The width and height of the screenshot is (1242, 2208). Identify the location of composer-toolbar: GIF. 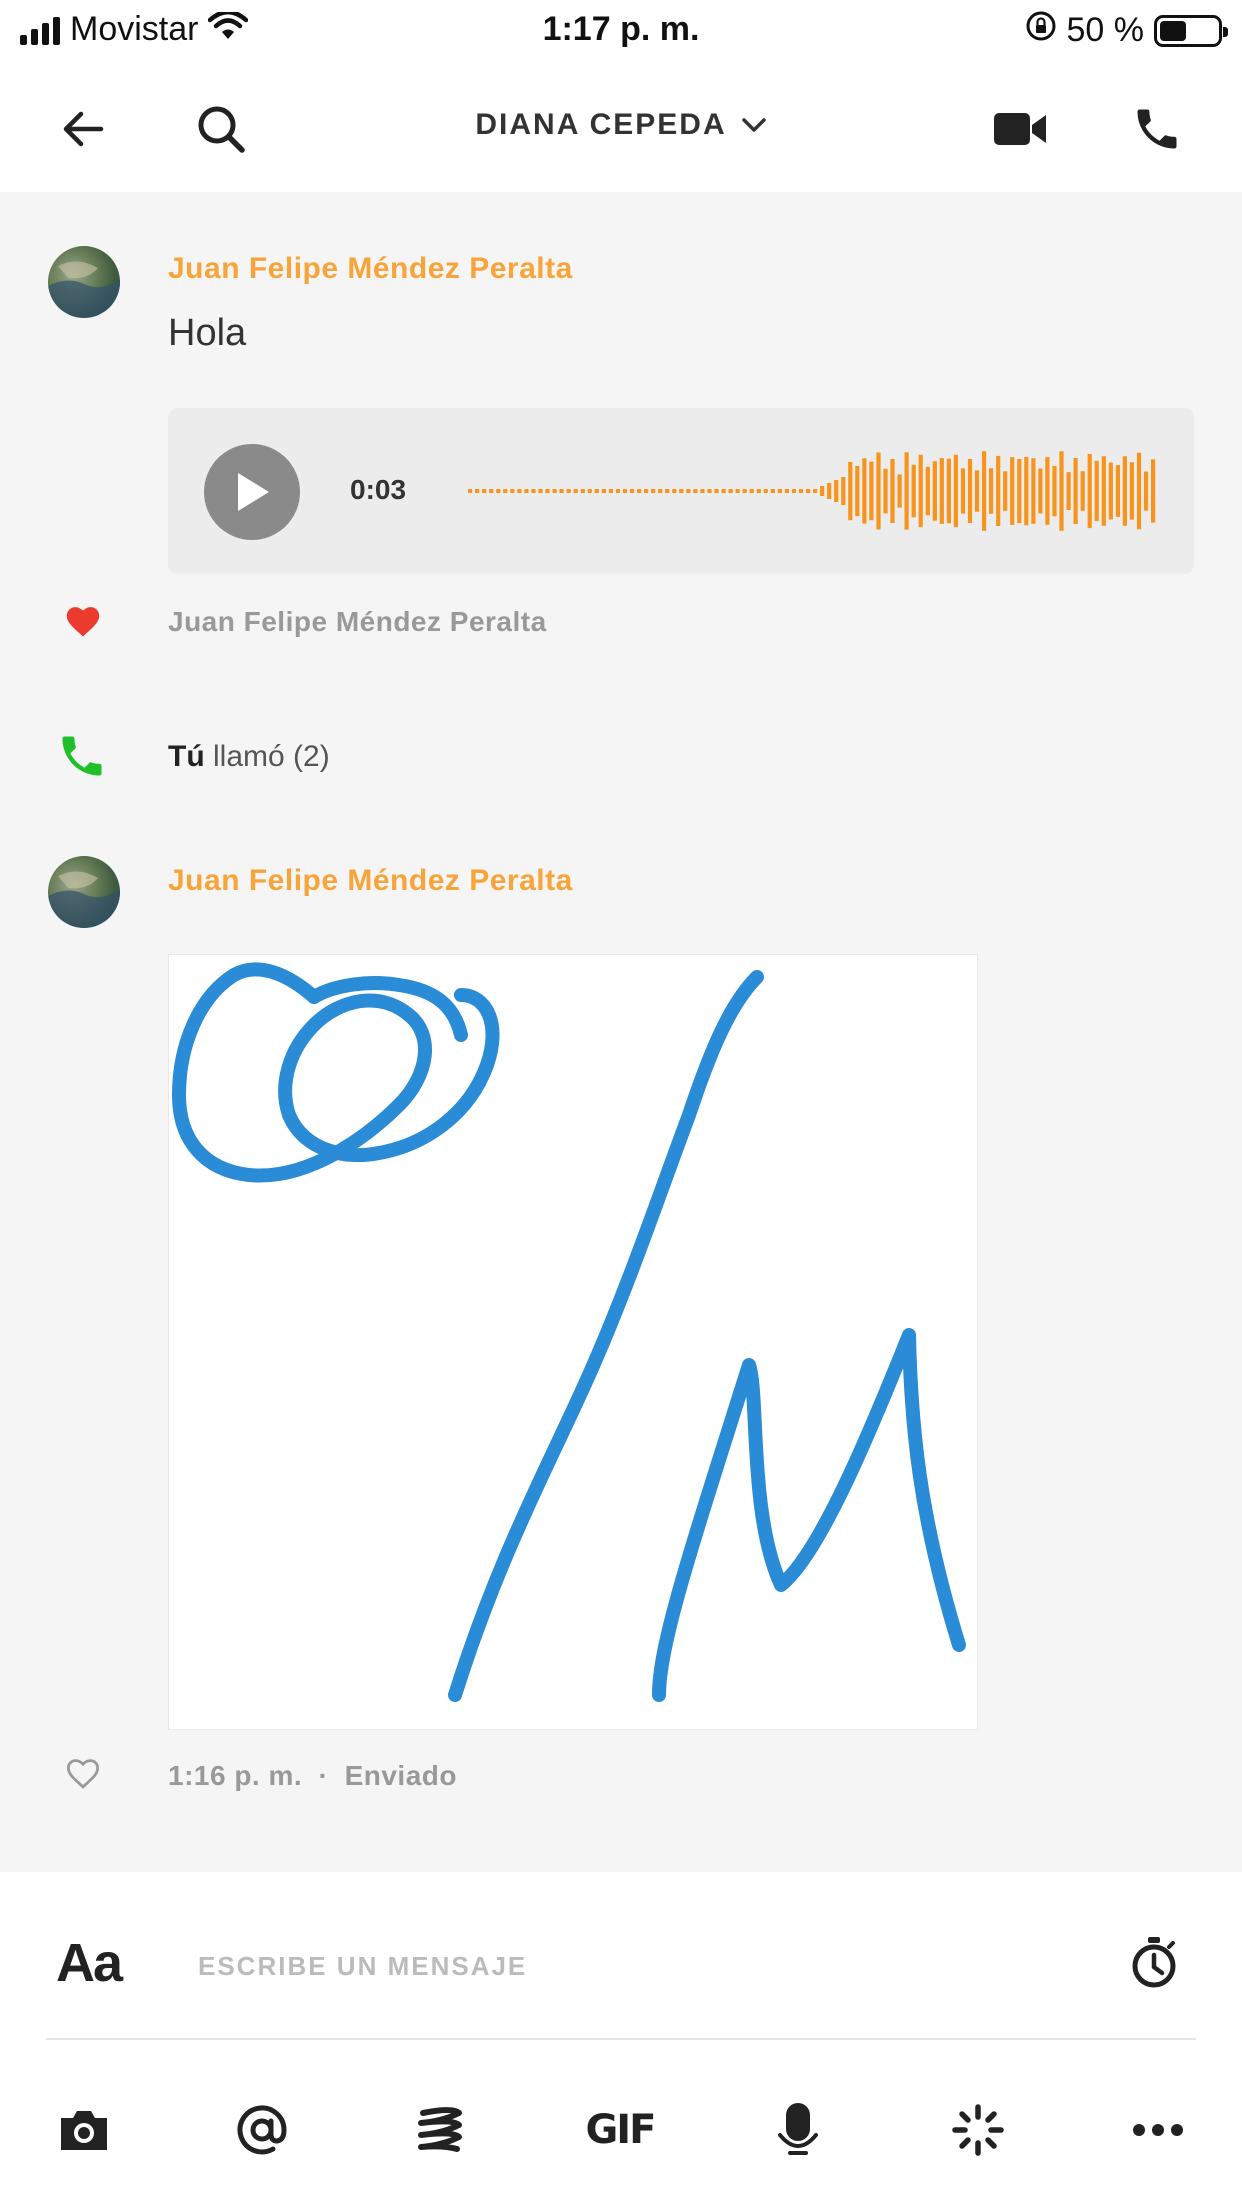
(621, 2130).